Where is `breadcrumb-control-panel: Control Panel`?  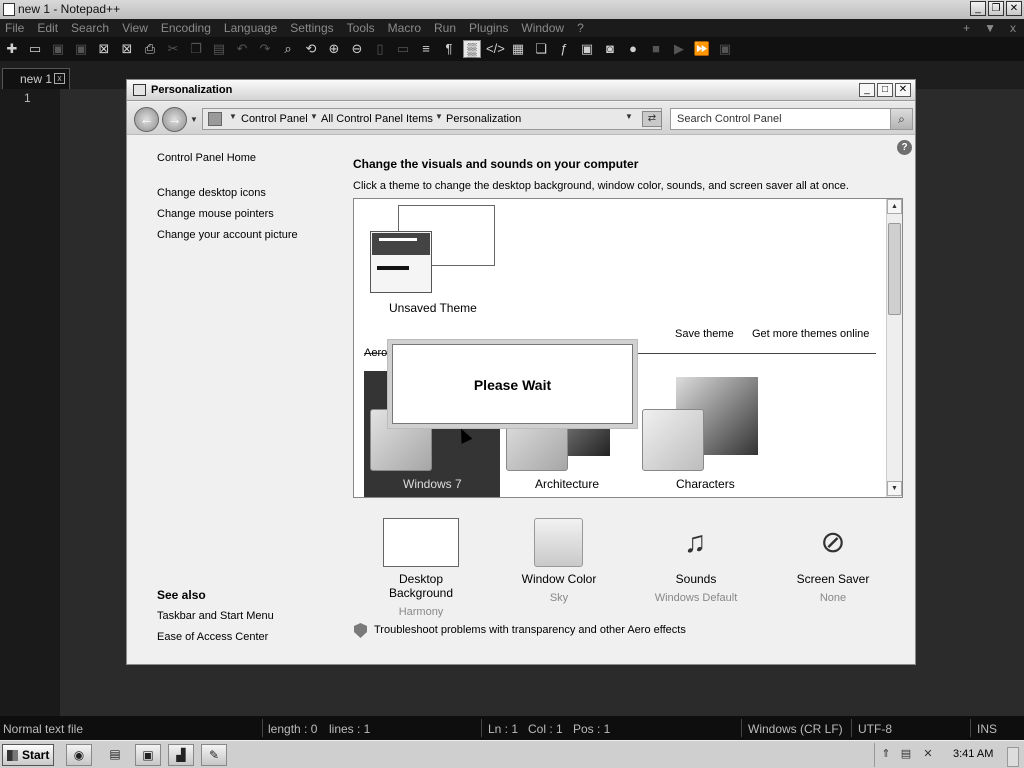
breadcrumb-control-panel: Control Panel is located at coordinates (274, 119).